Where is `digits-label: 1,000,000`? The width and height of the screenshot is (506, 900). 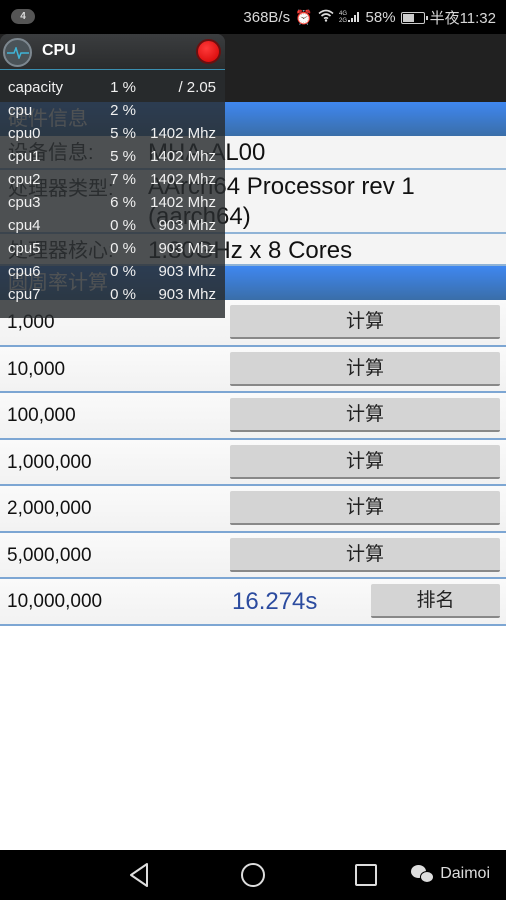 digits-label: 1,000,000 is located at coordinates (49, 462).